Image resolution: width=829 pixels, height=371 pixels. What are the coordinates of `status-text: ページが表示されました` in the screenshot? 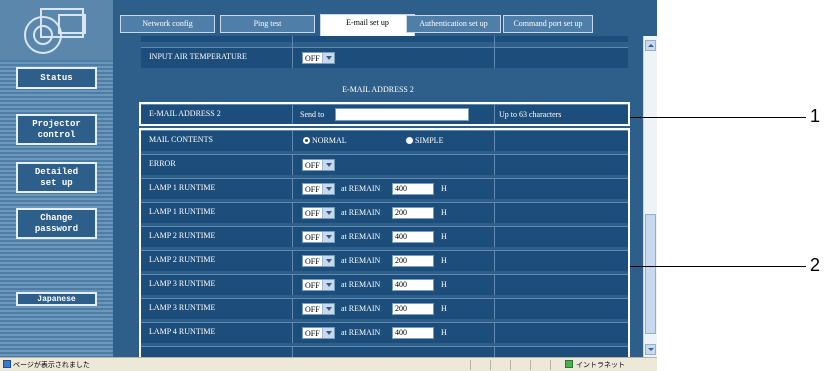 It's located at (51, 365).